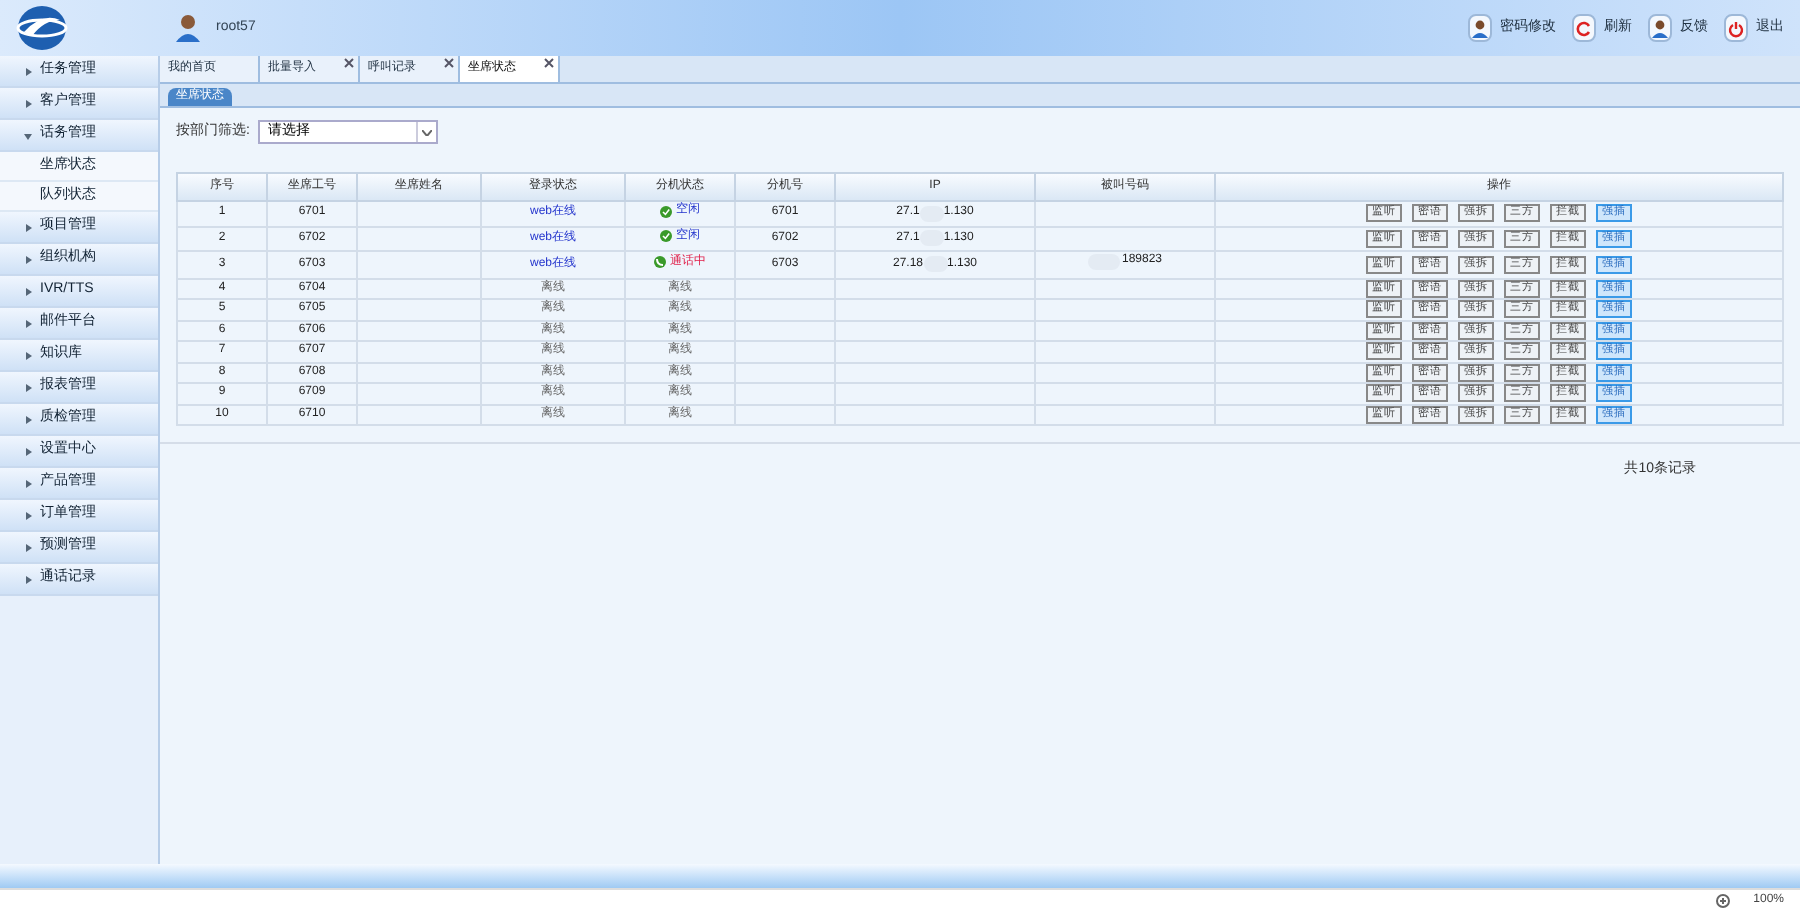  I want to click on power-icon, so click(1736, 28).